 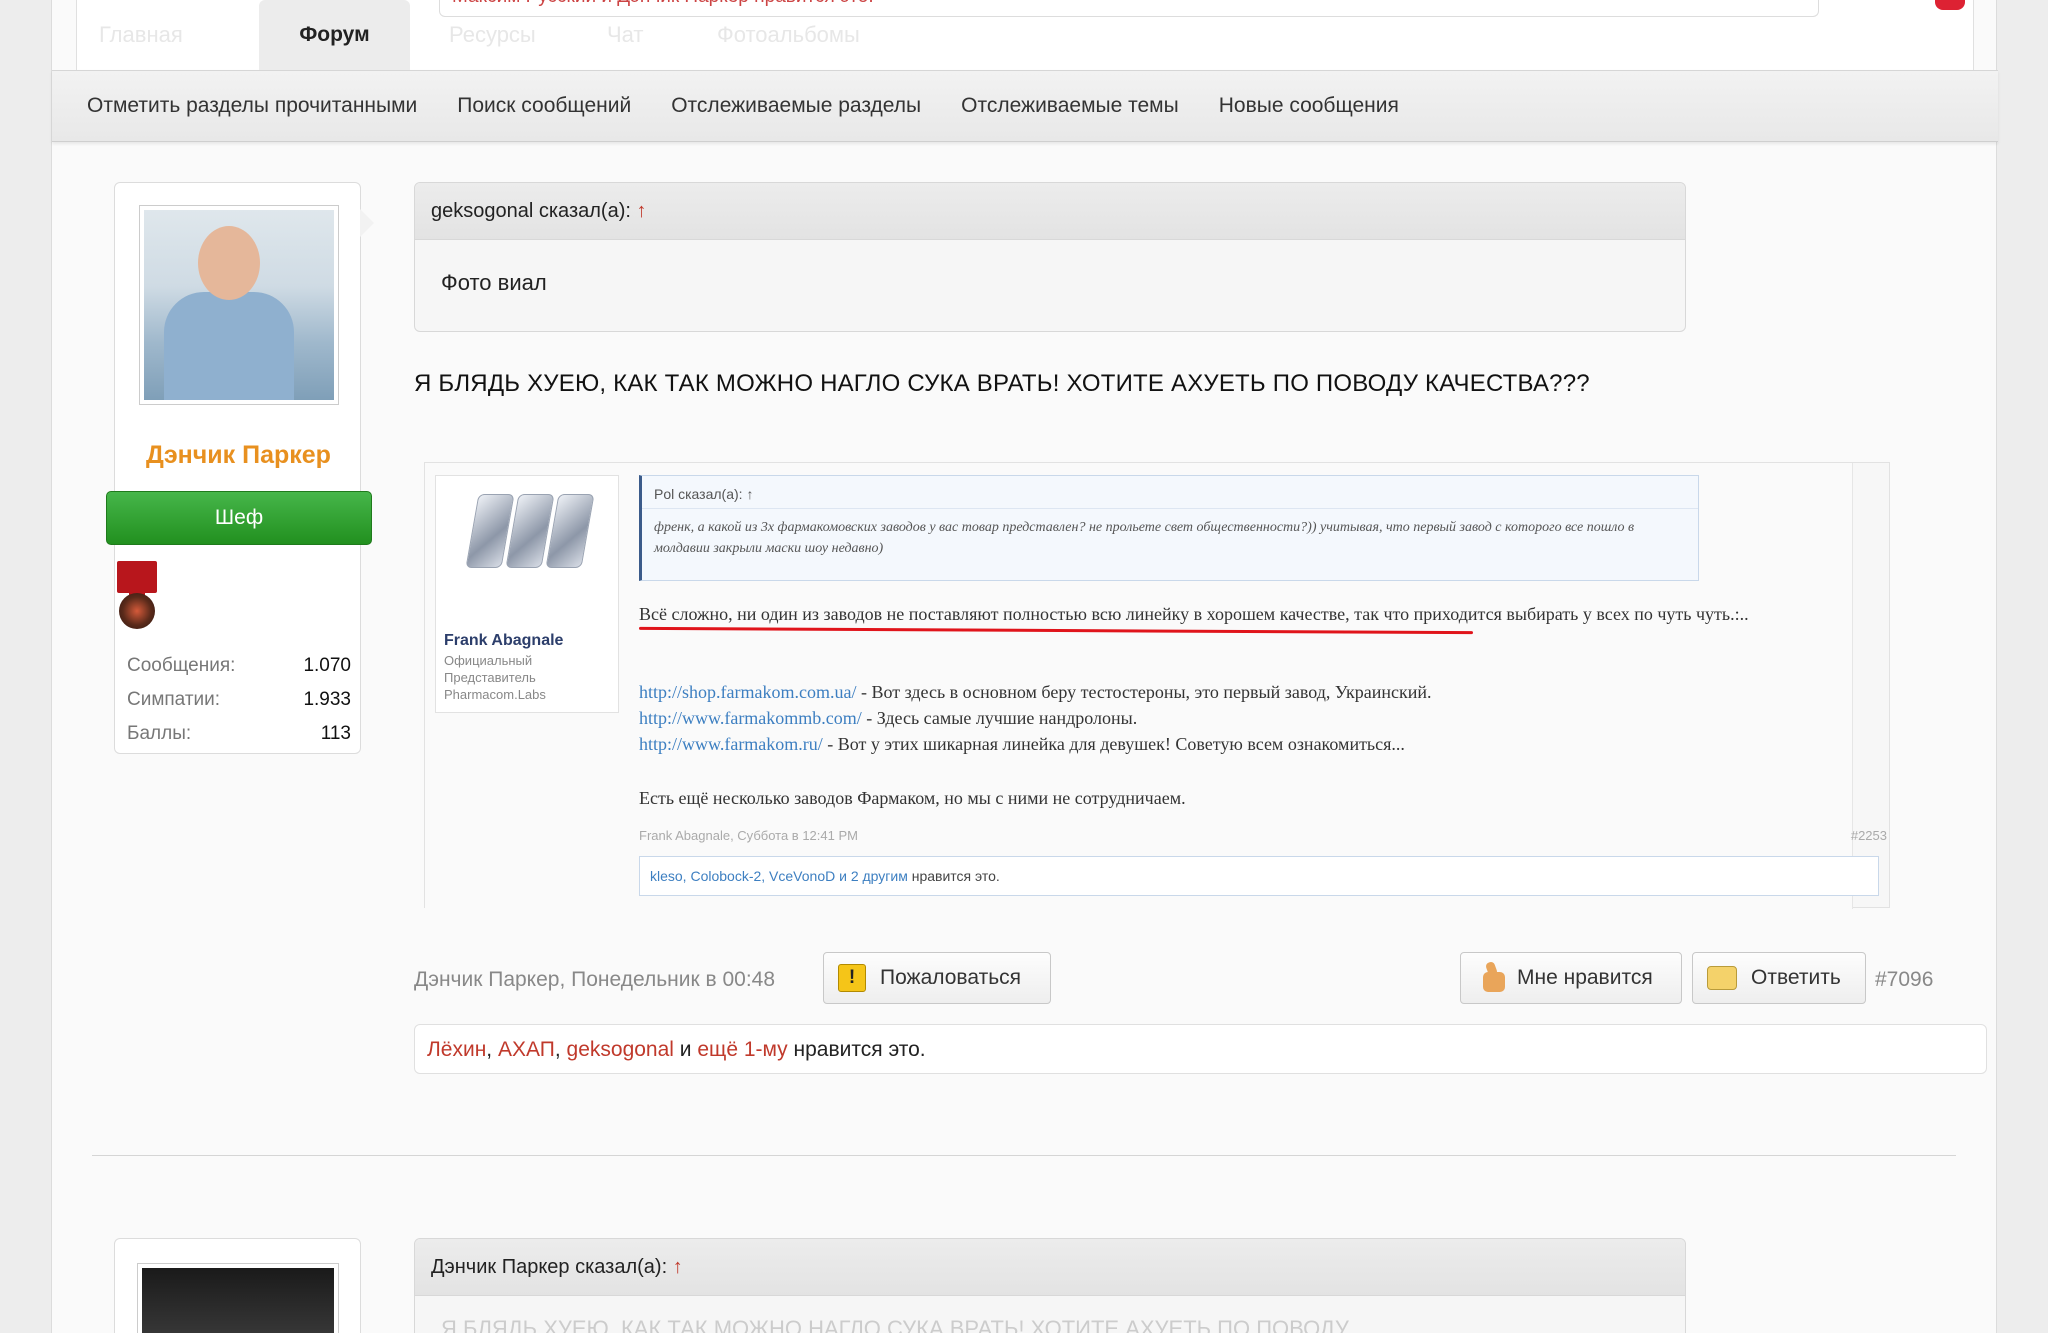 I want to click on quote-author: geksogonal сказал(а):, so click(x=533, y=211).